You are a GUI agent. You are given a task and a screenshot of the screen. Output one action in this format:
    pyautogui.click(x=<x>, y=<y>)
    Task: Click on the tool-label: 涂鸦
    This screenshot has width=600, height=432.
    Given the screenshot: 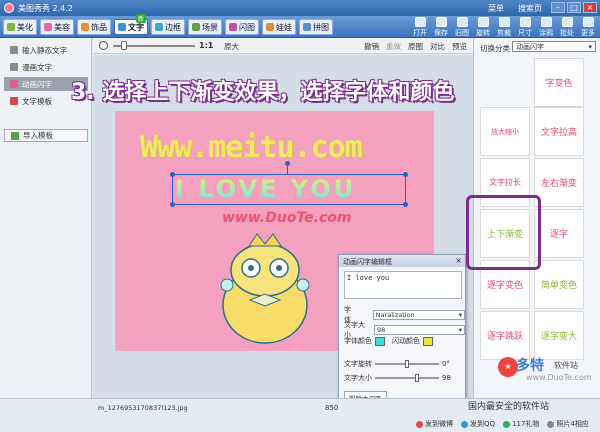 What is the action you would take?
    pyautogui.click(x=546, y=33)
    